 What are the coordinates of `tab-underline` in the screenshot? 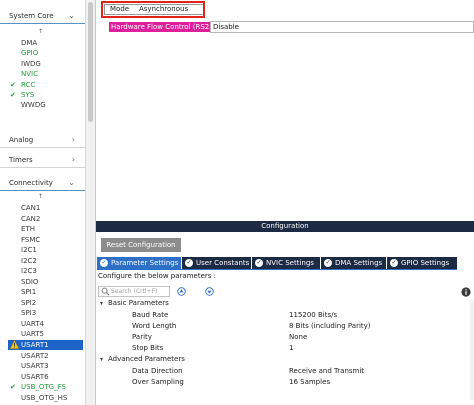 It's located at (277, 269).